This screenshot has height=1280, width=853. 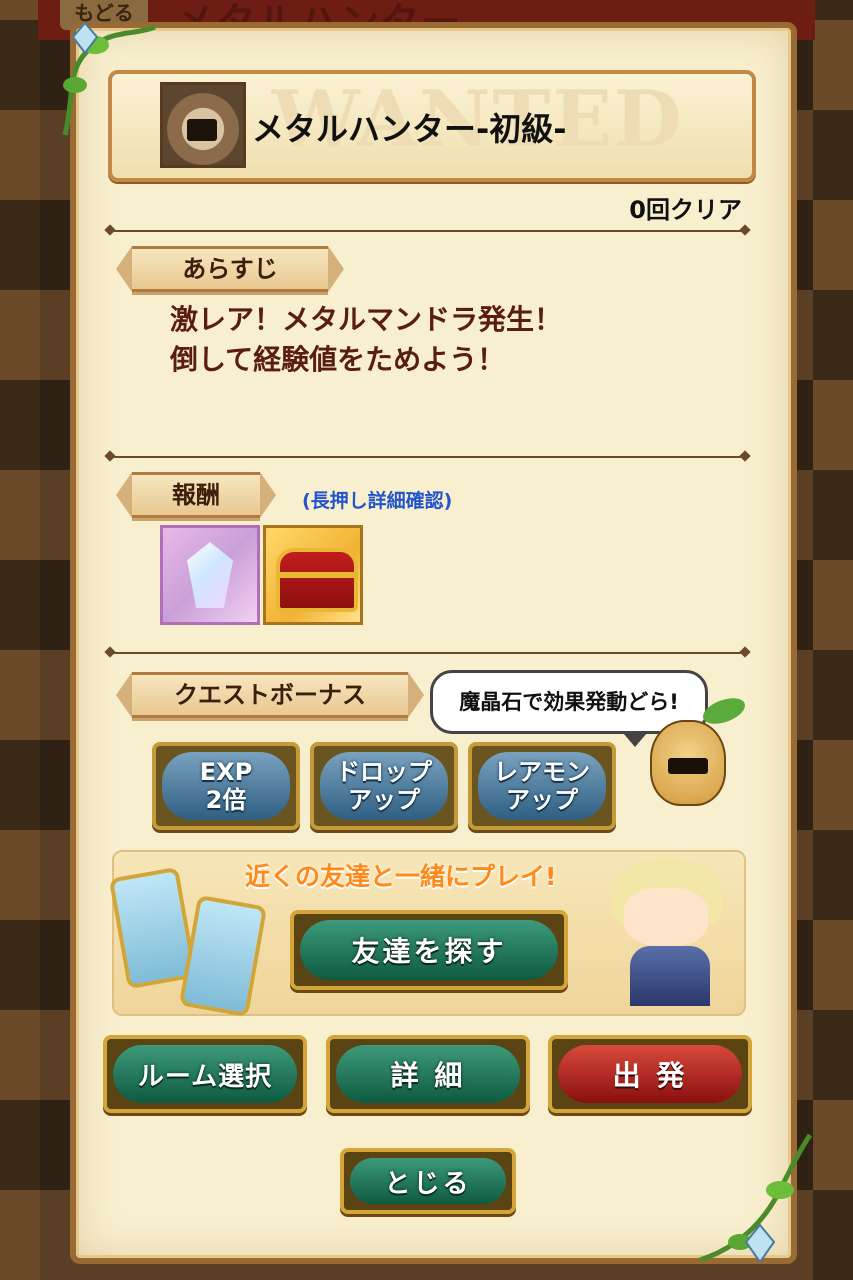 I want to click on synopsis-heading: あらすじ, so click(x=230, y=269).